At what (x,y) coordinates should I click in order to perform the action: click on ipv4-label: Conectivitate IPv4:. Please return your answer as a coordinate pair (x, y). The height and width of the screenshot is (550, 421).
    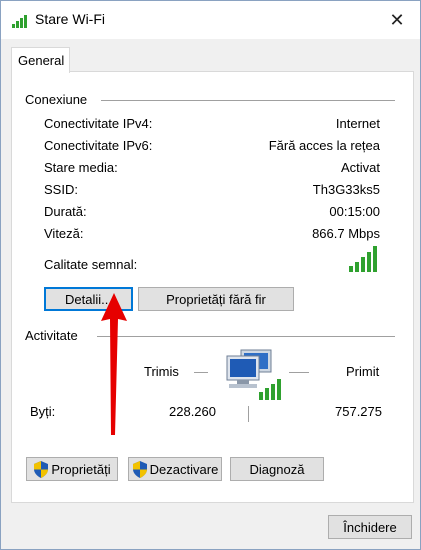
    Looking at the image, I should click on (98, 123).